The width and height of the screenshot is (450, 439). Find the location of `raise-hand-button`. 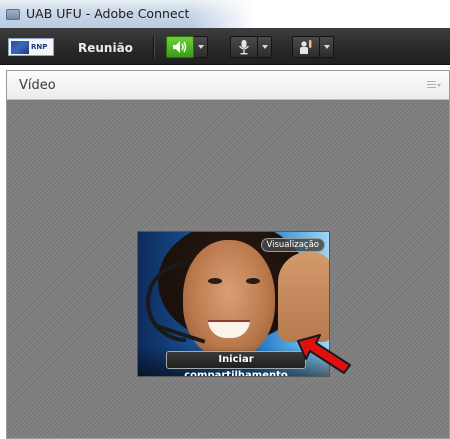

raise-hand-button is located at coordinates (306, 47).